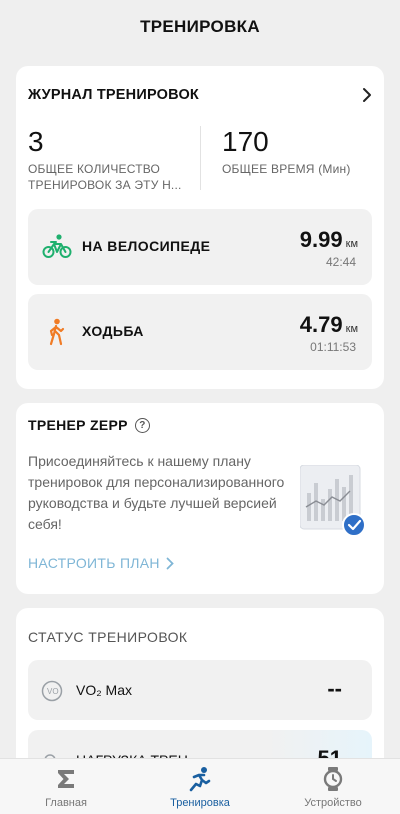 The image size is (400, 814). I want to click on tab-label: Главная, so click(66, 803).